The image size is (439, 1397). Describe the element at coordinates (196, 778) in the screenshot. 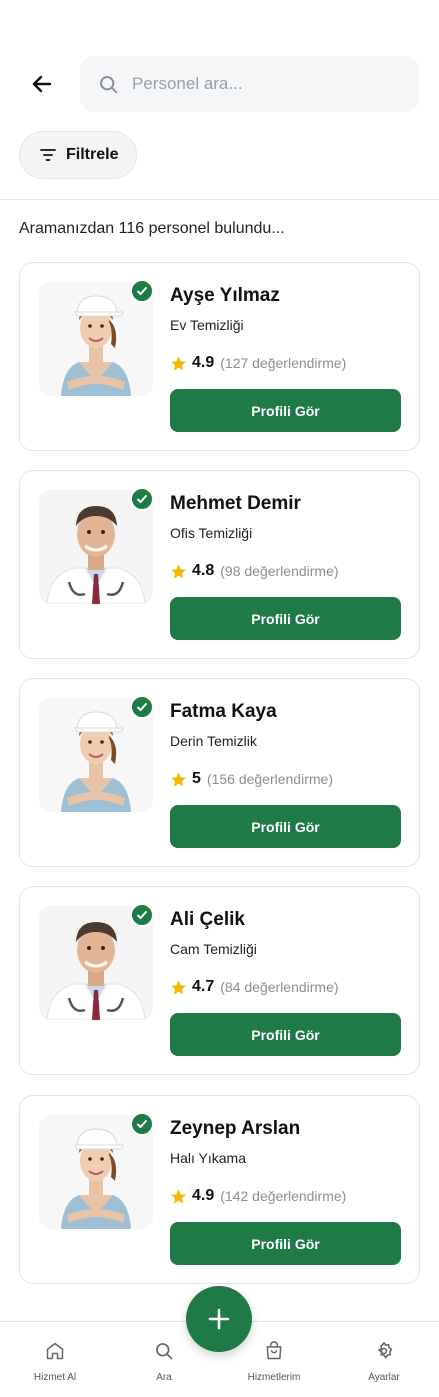

I see `rating-score: 5` at that location.